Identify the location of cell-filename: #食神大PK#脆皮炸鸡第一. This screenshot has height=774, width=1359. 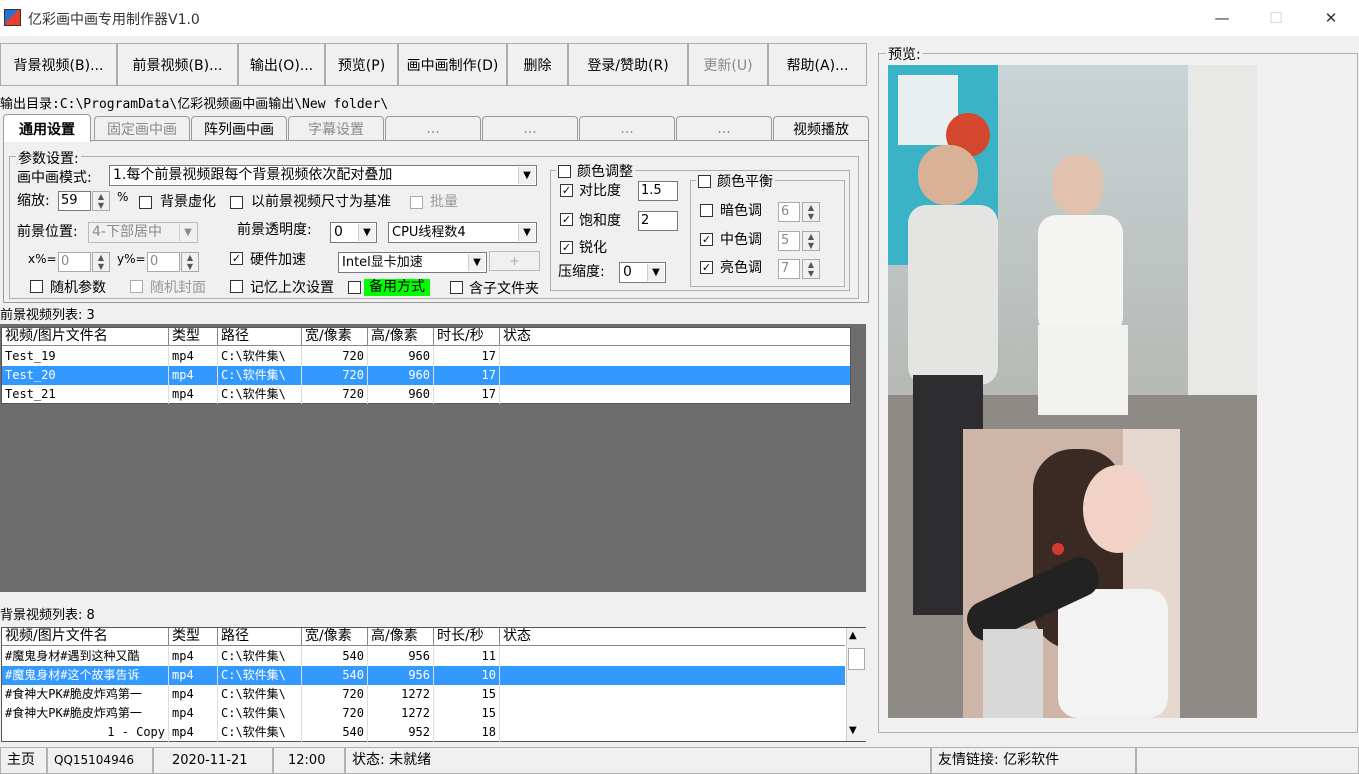
(85, 713).